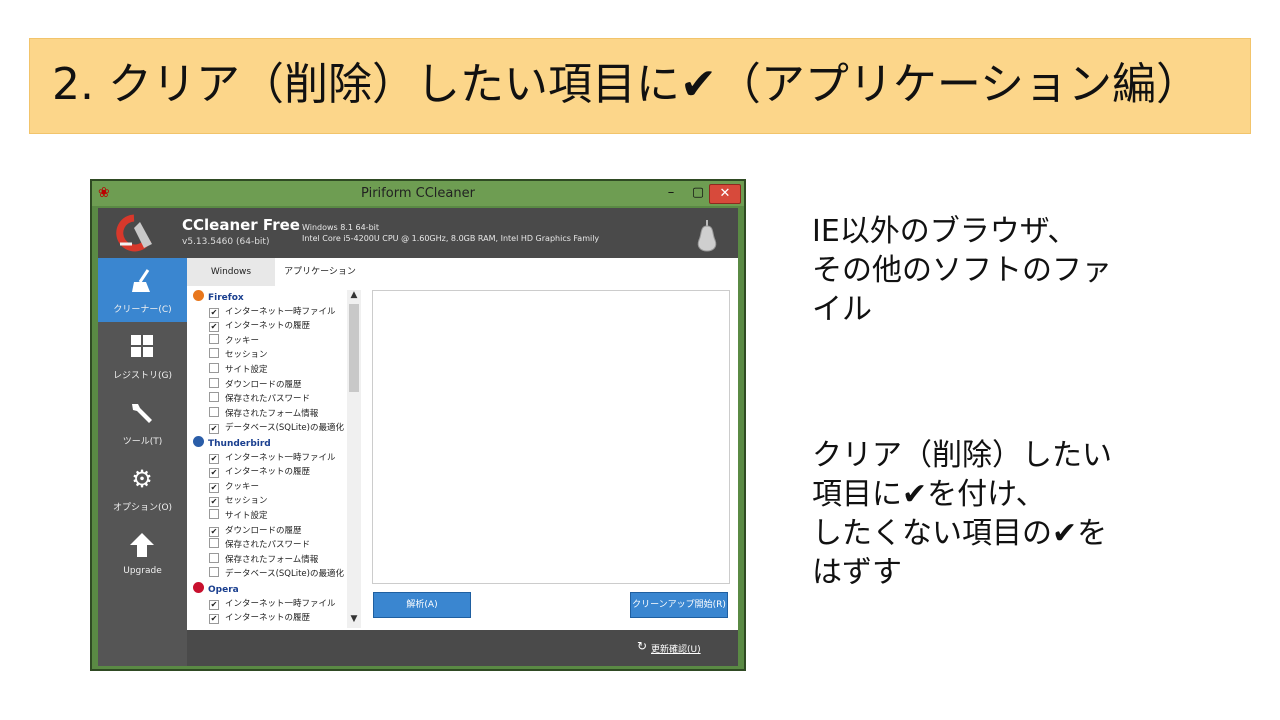  What do you see at coordinates (142, 488) in the screenshot?
I see `sidebar-item-options: ⚙ オプション(O)` at bounding box center [142, 488].